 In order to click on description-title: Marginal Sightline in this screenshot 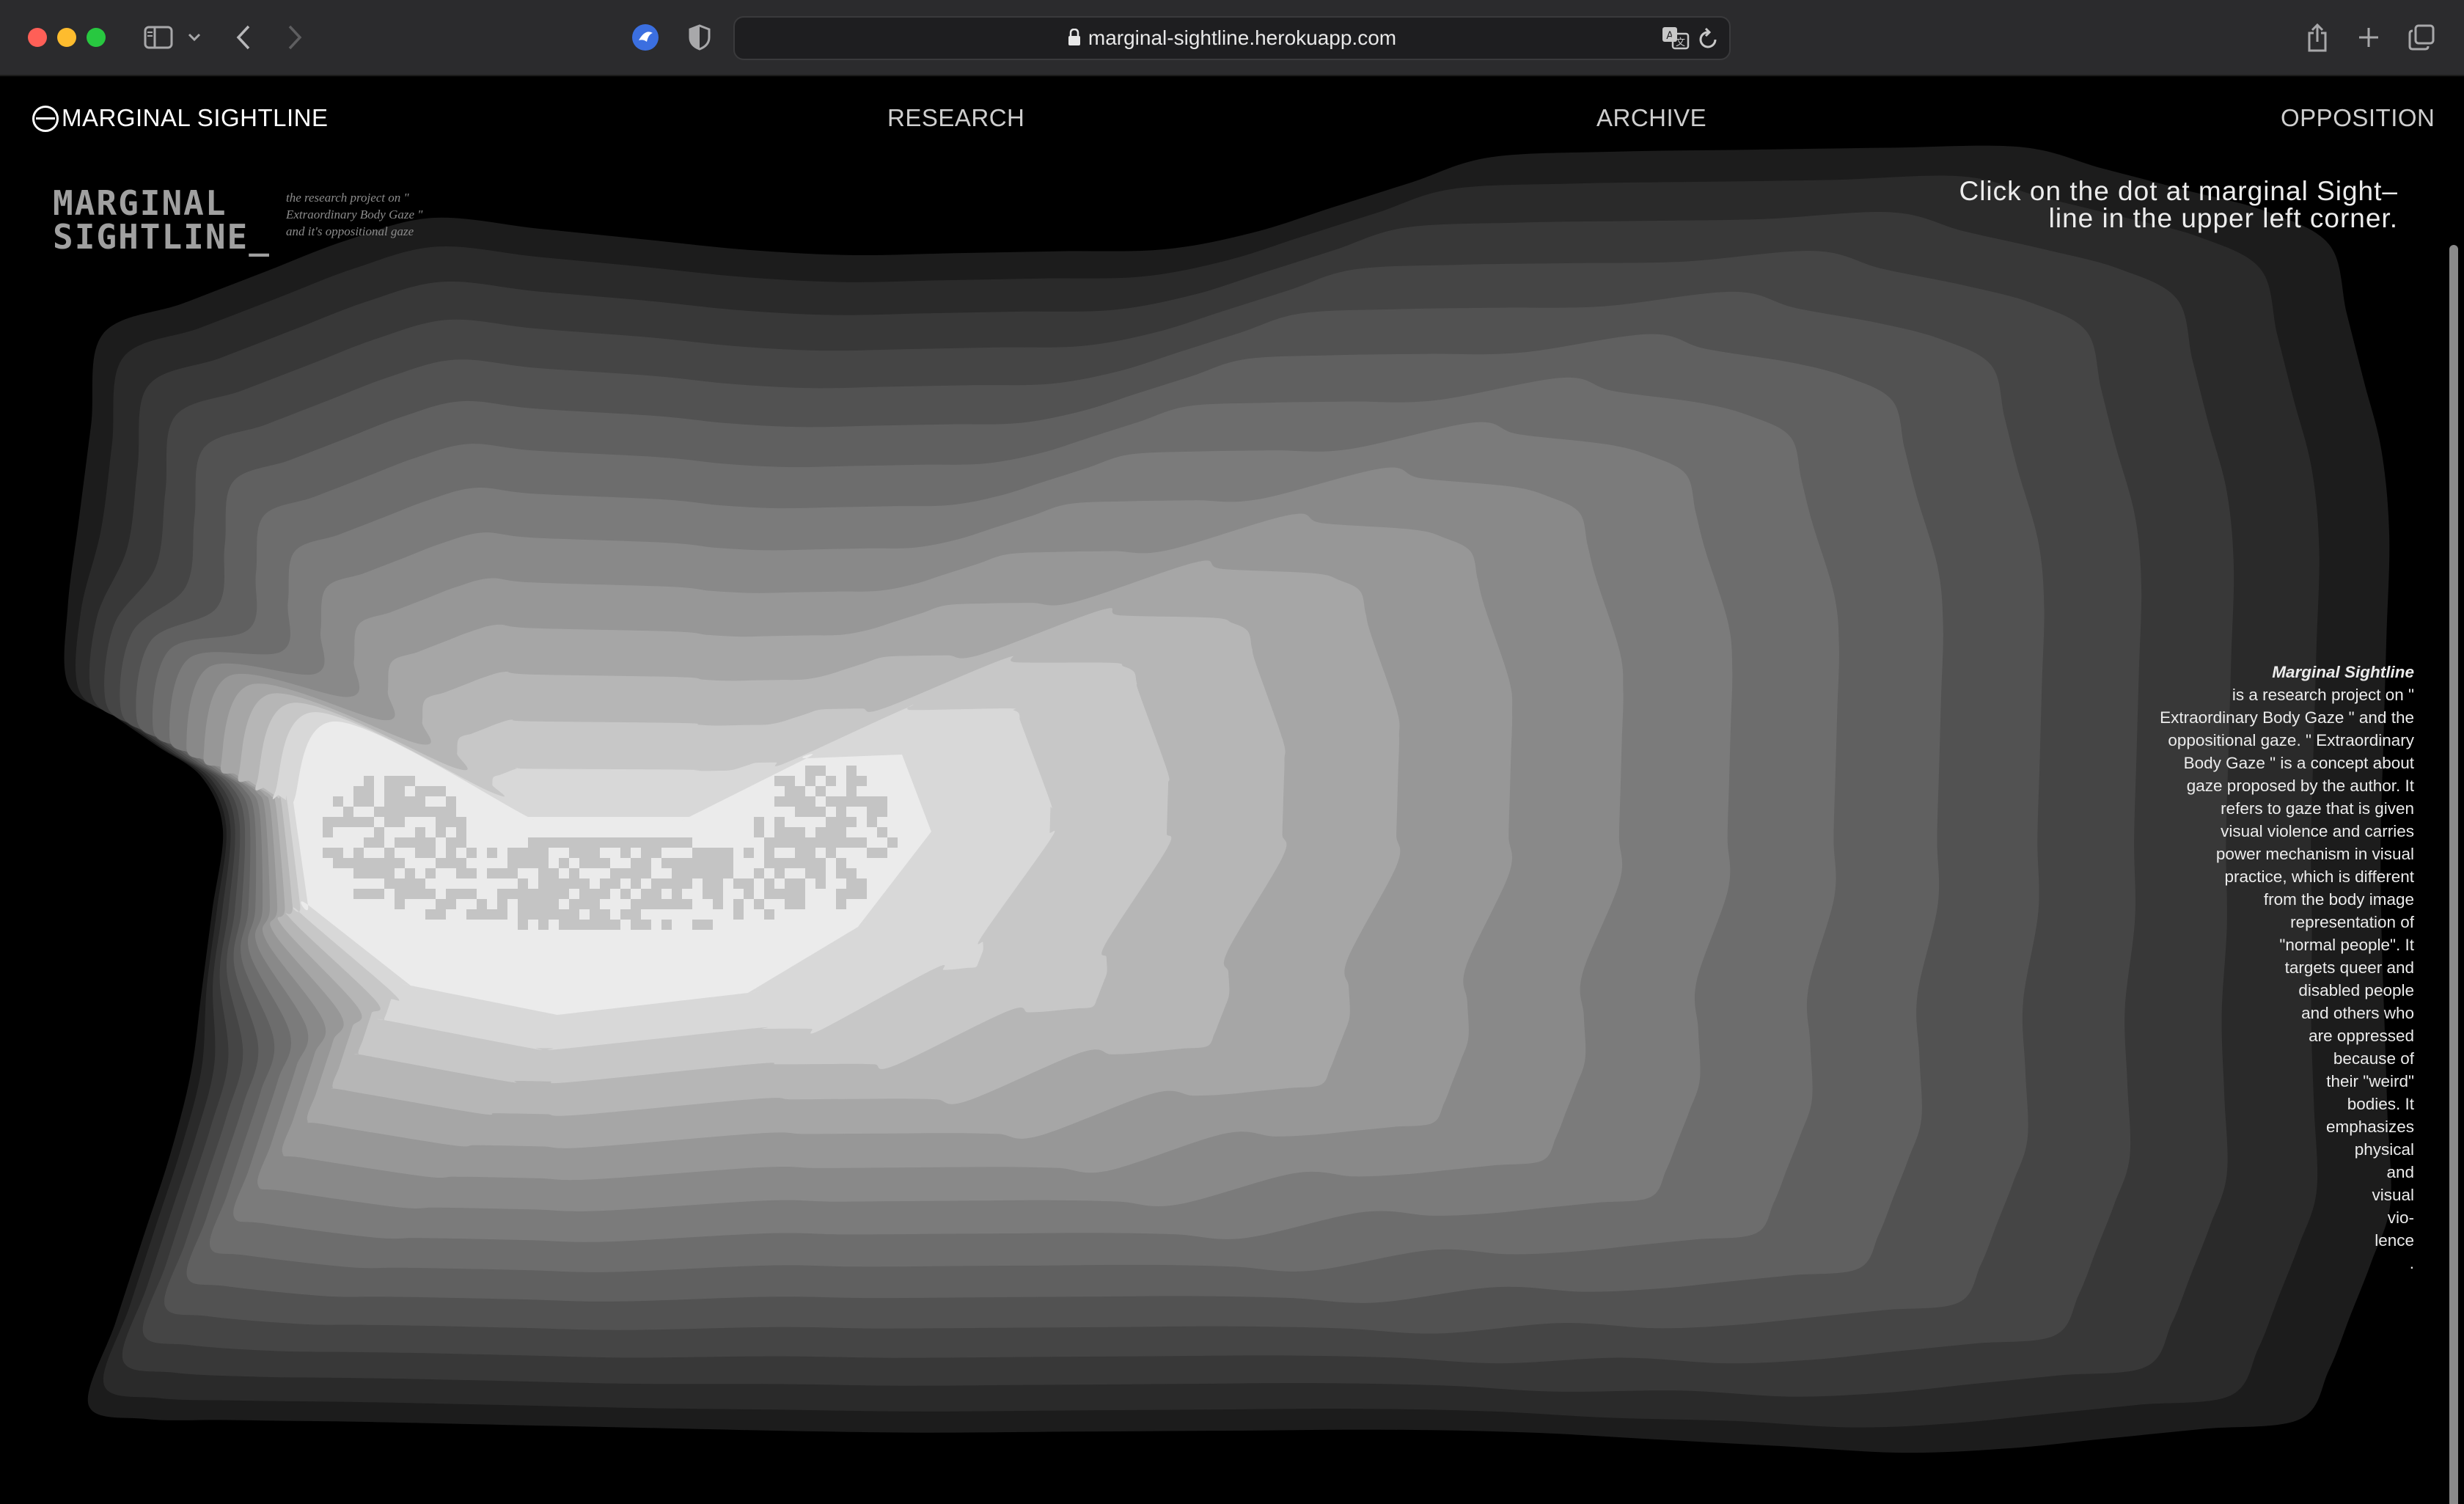, I will do `click(2343, 672)`.